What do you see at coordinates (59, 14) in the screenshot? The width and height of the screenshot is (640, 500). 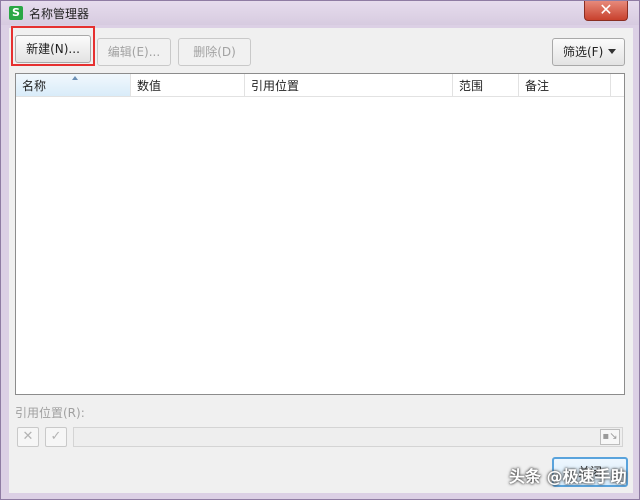 I see `window-title: 名称管理器` at bounding box center [59, 14].